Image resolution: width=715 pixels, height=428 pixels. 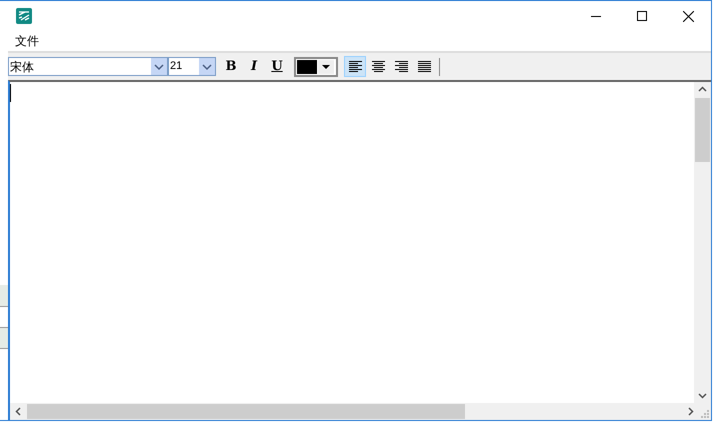 What do you see at coordinates (424, 66) in the screenshot?
I see `align-justify-icon` at bounding box center [424, 66].